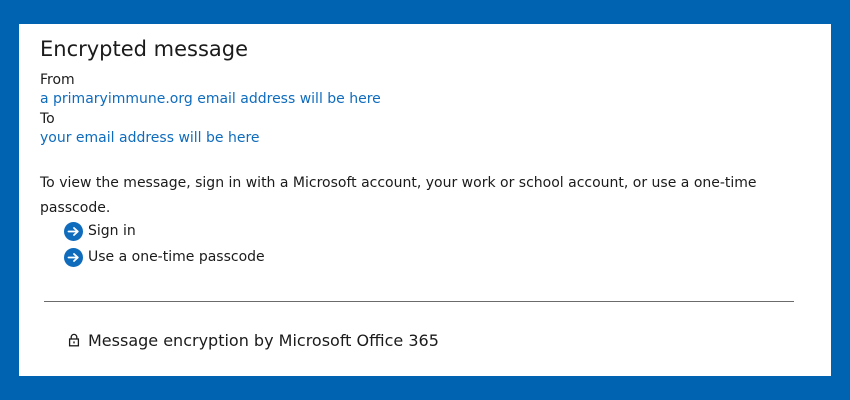 This screenshot has width=850, height=400. What do you see at coordinates (74, 340) in the screenshot?
I see `lock-icon` at bounding box center [74, 340].